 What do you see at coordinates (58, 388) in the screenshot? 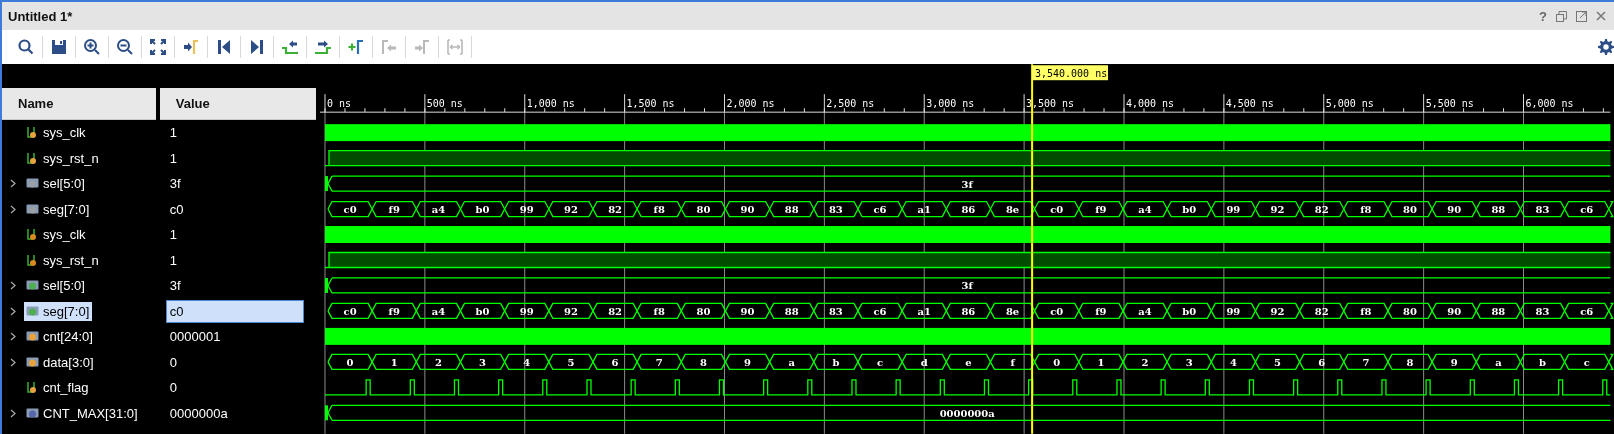
I see `signal-name: cnt_flag` at bounding box center [58, 388].